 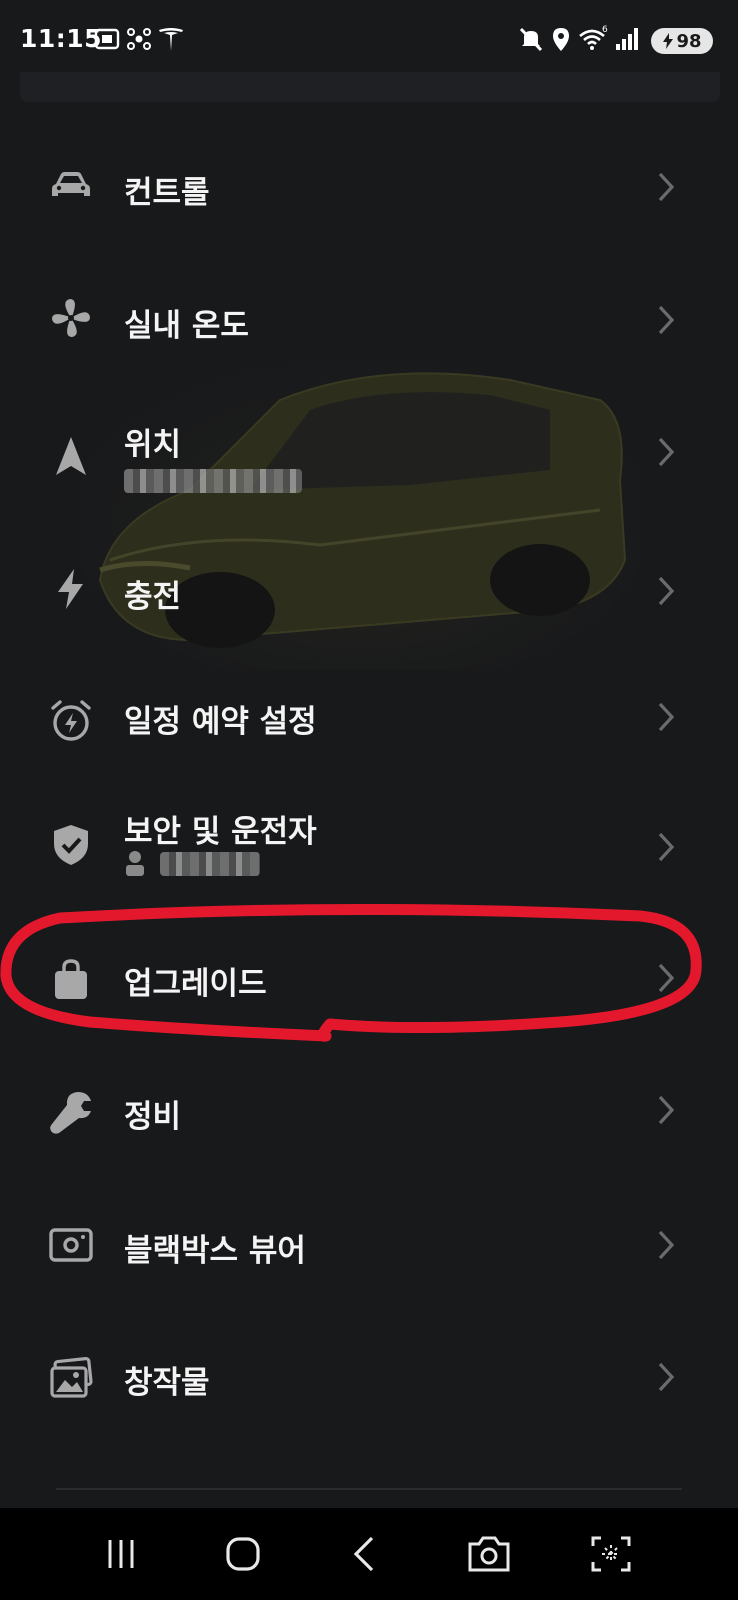 What do you see at coordinates (369, 35) in the screenshot?
I see `status-bar: 11:15 6 98` at bounding box center [369, 35].